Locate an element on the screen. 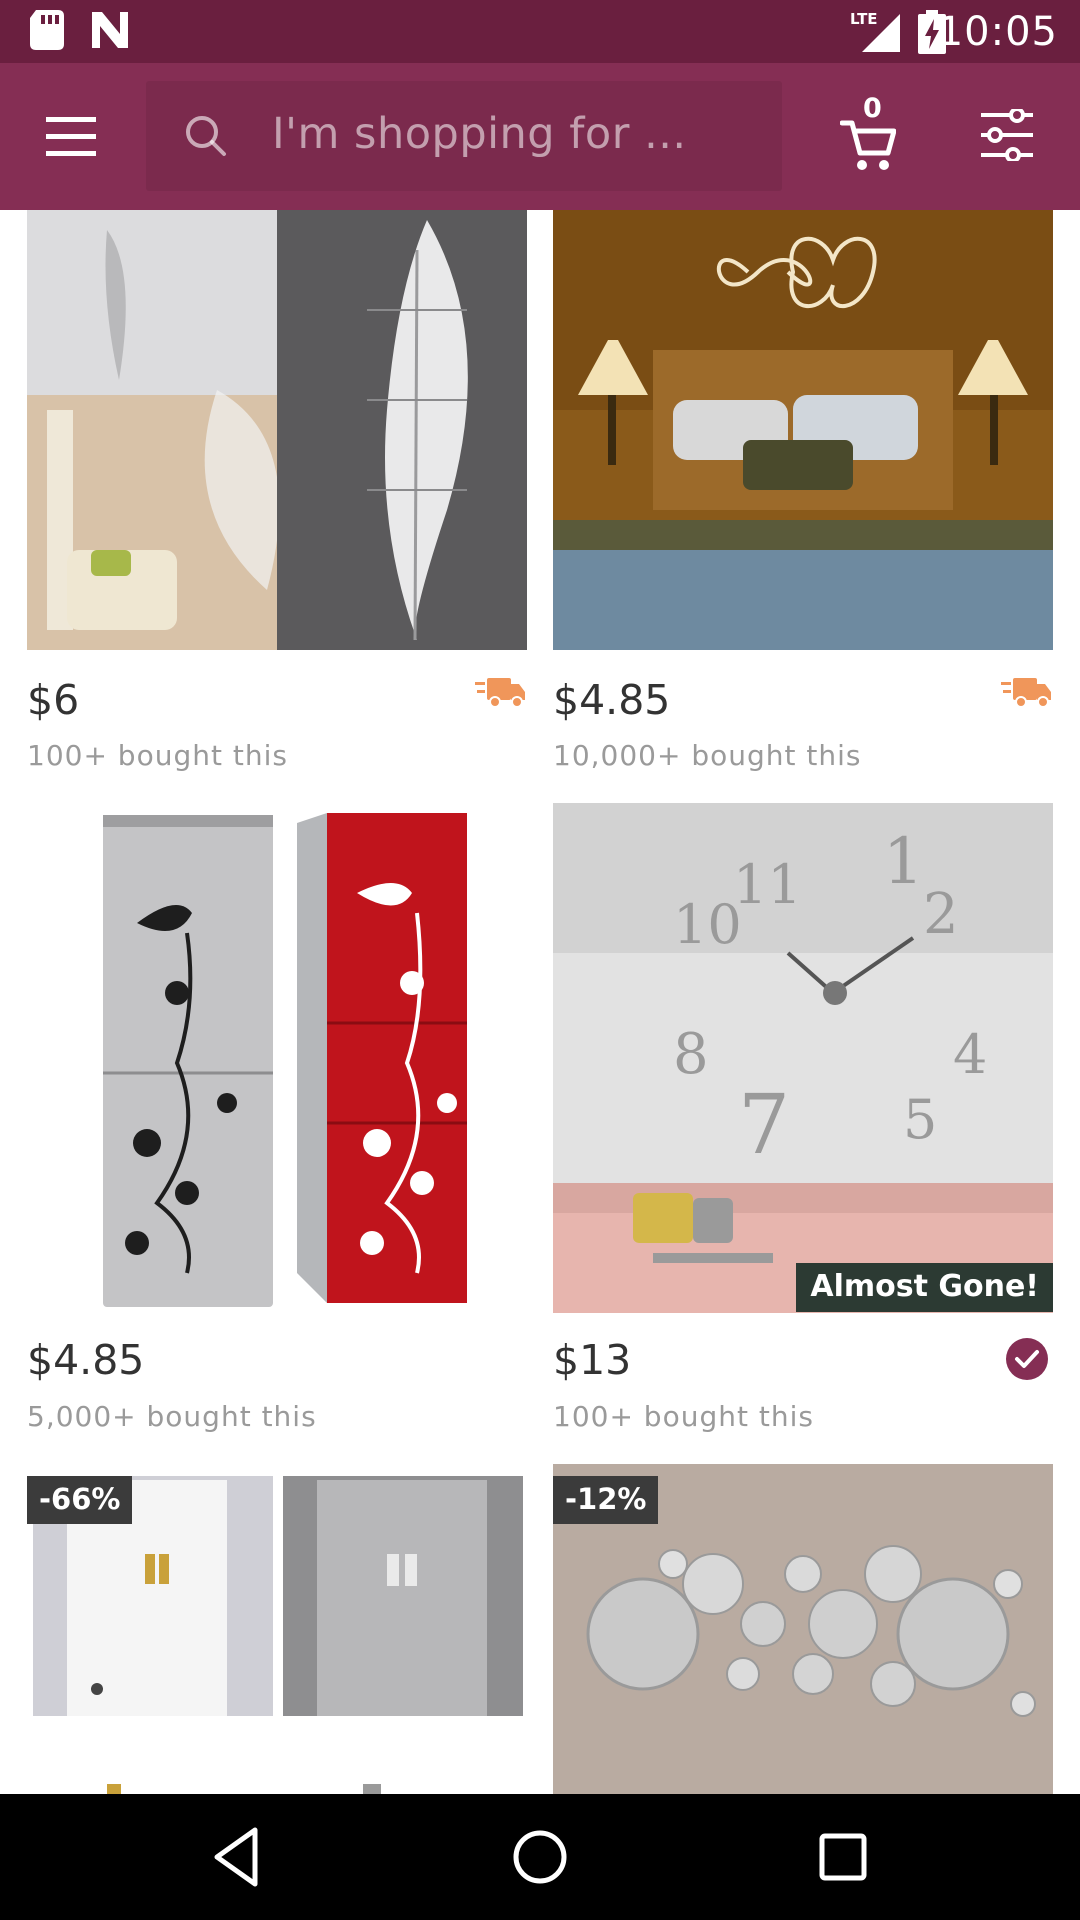 The height and width of the screenshot is (1920, 1080). filter-sliders-icon is located at coordinates (1007, 135).